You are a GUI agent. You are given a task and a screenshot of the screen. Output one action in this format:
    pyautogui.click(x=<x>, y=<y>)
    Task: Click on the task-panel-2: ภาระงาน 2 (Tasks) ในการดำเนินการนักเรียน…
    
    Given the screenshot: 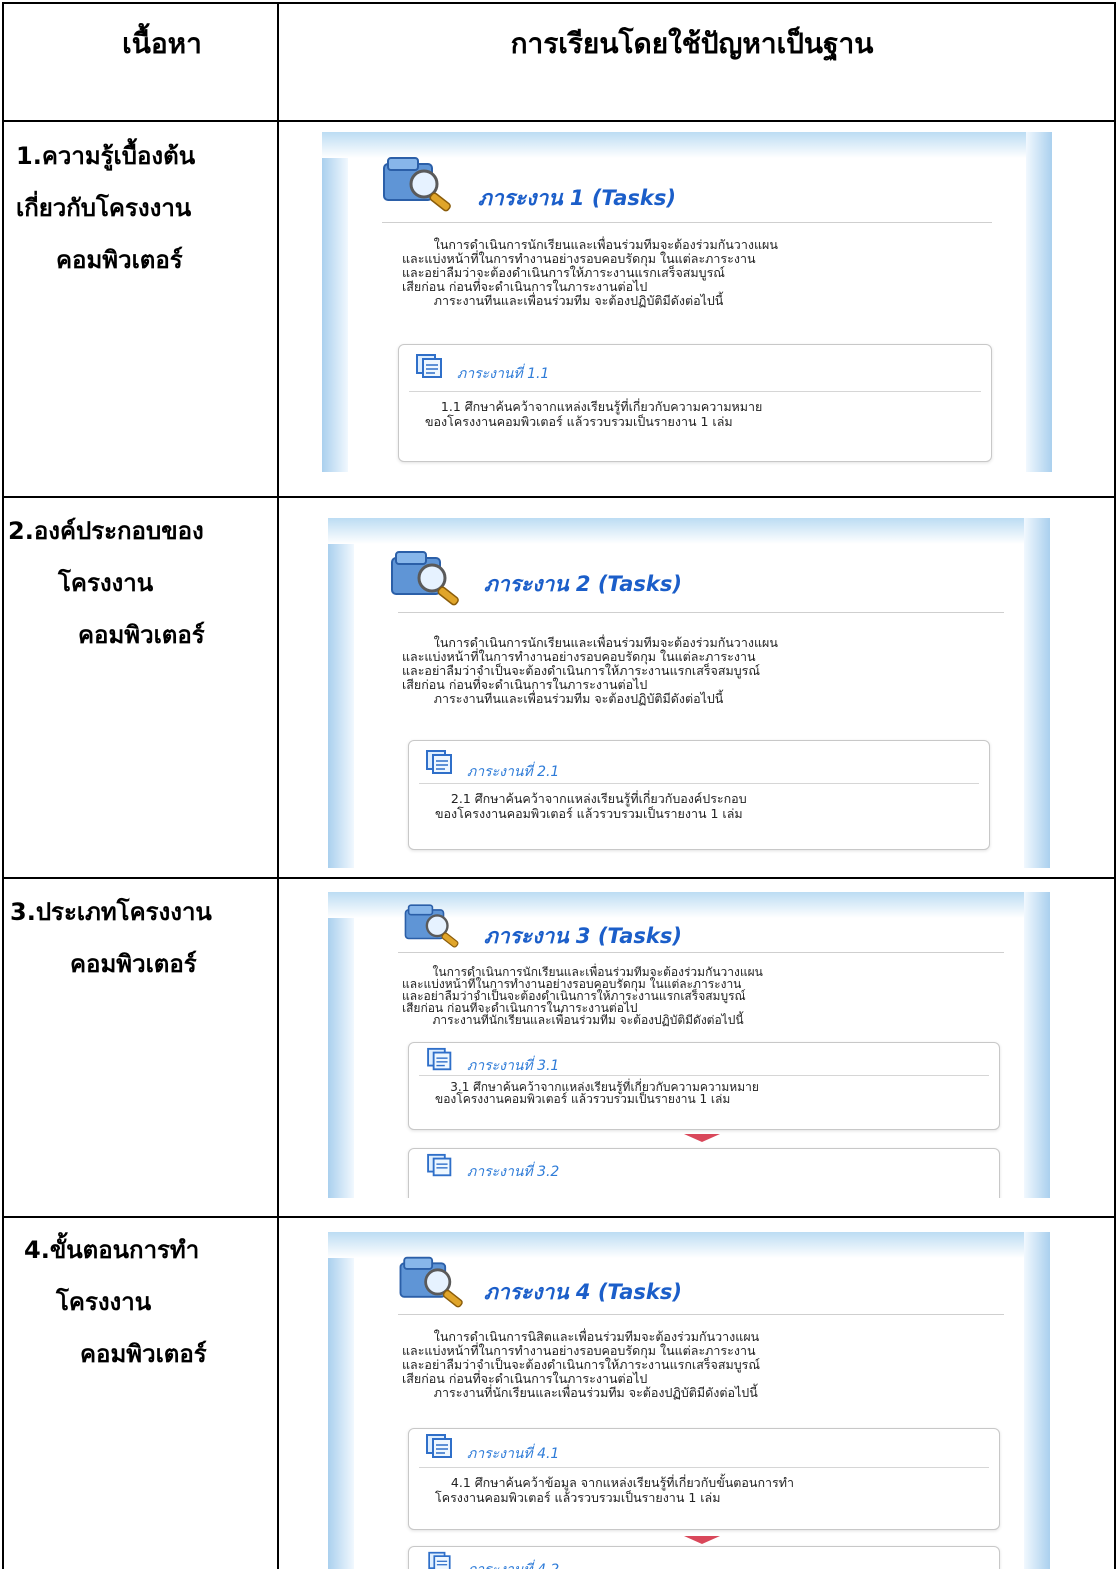 What is the action you would take?
    pyautogui.click(x=689, y=693)
    